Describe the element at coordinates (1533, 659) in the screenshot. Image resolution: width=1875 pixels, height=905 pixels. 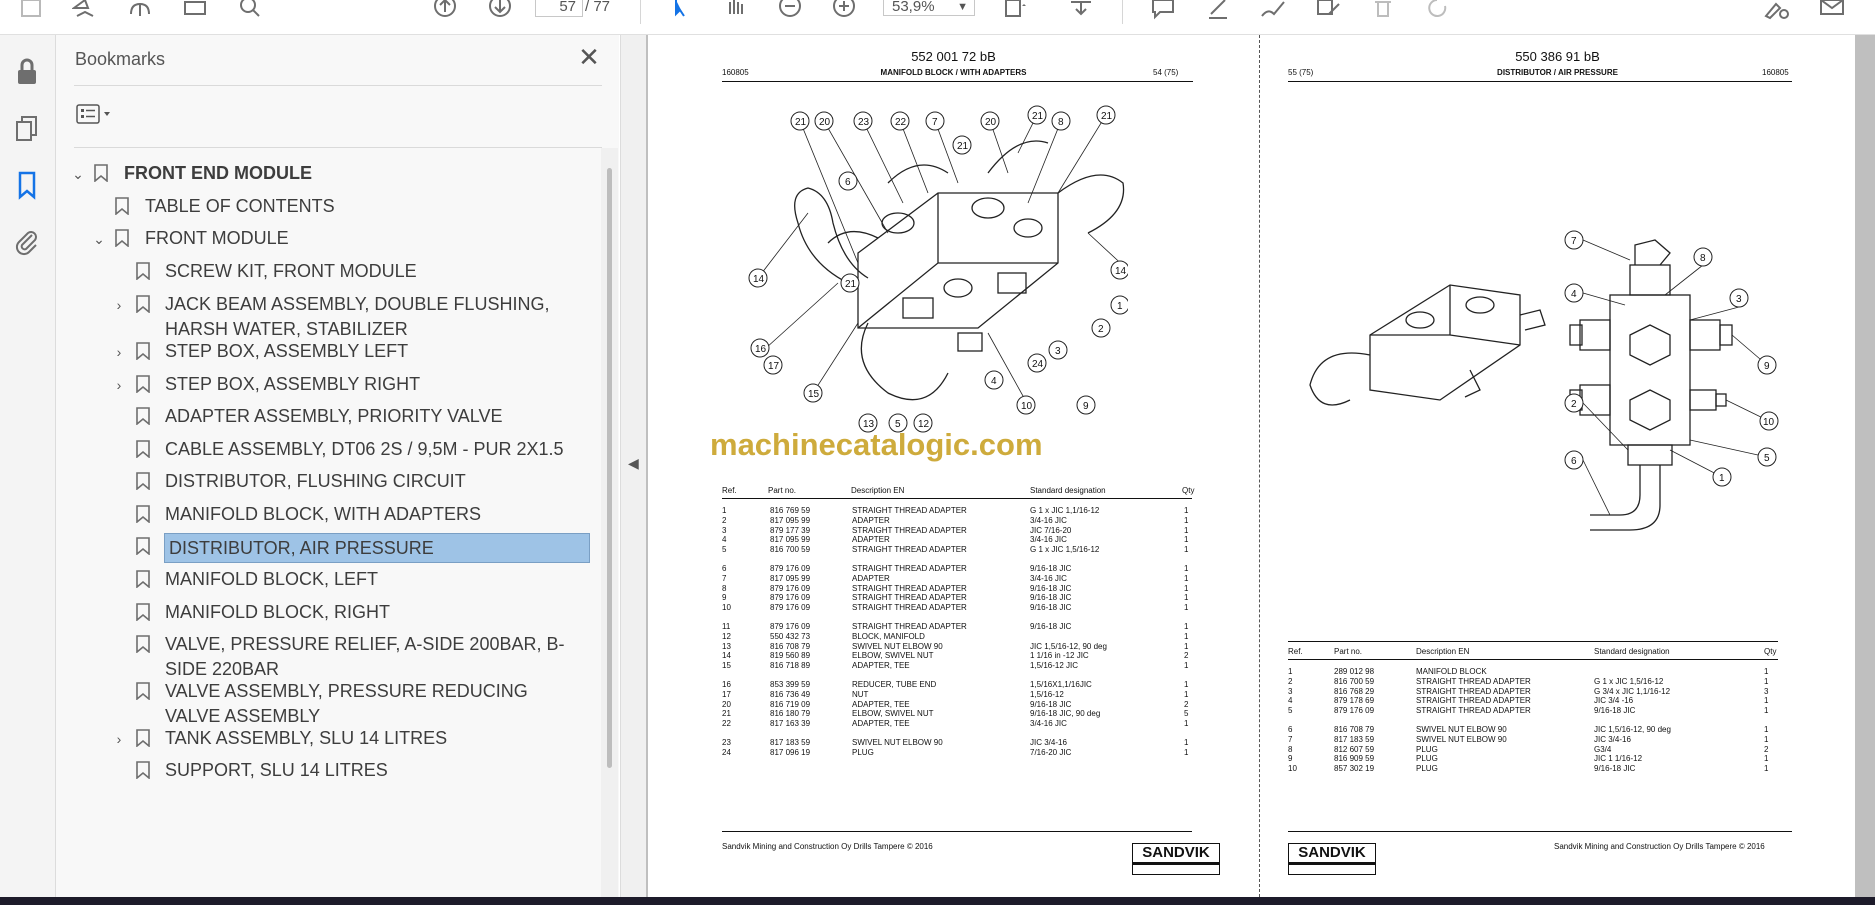
I see `table-rule` at that location.